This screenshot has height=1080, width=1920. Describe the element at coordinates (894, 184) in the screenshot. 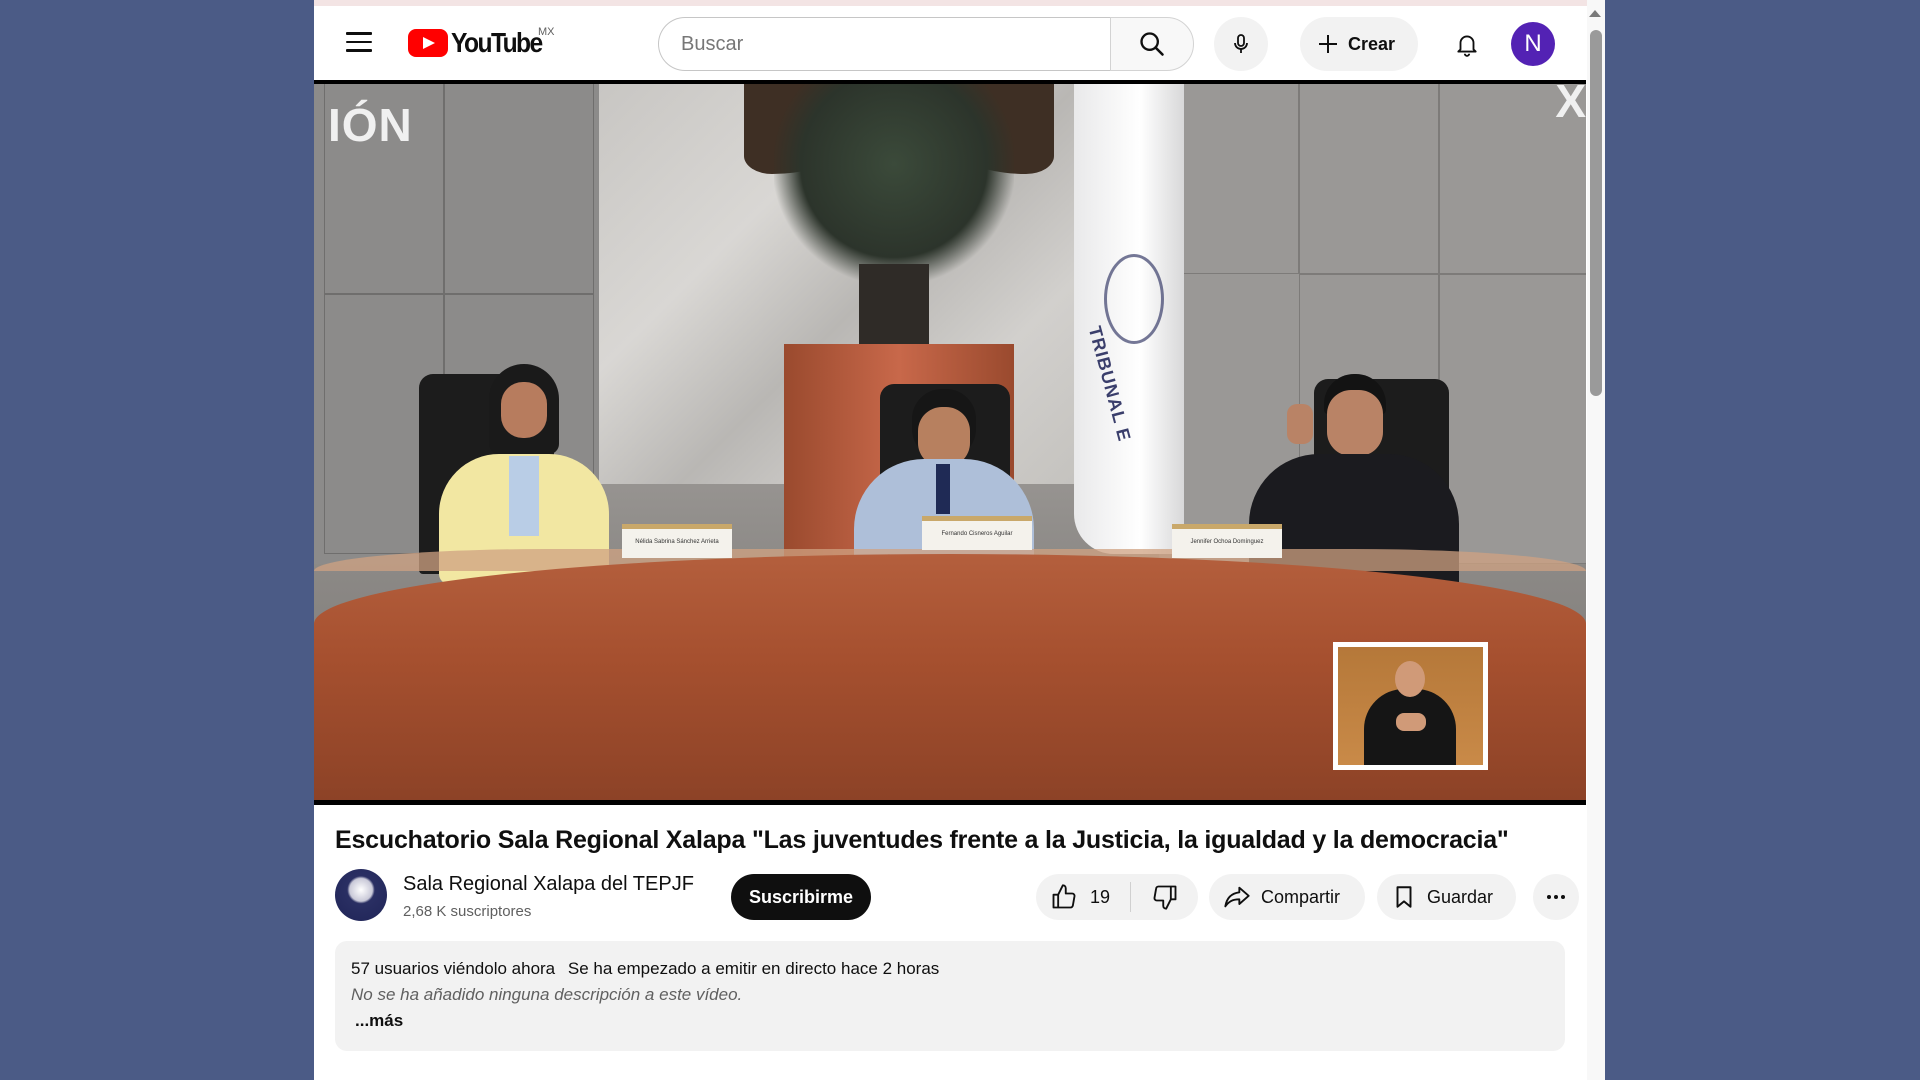

I see `eagle-sculpture` at that location.